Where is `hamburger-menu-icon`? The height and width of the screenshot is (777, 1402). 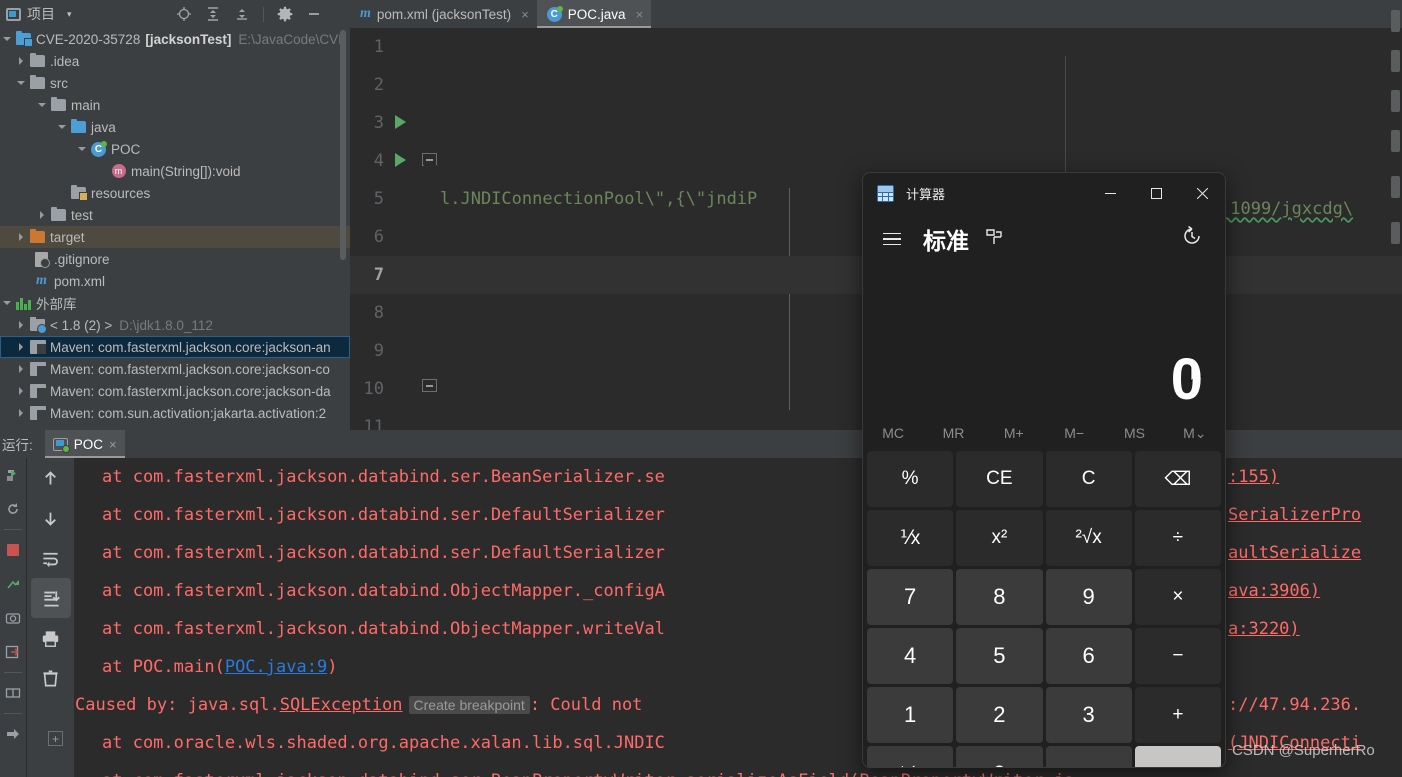 hamburger-menu-icon is located at coordinates (892, 239).